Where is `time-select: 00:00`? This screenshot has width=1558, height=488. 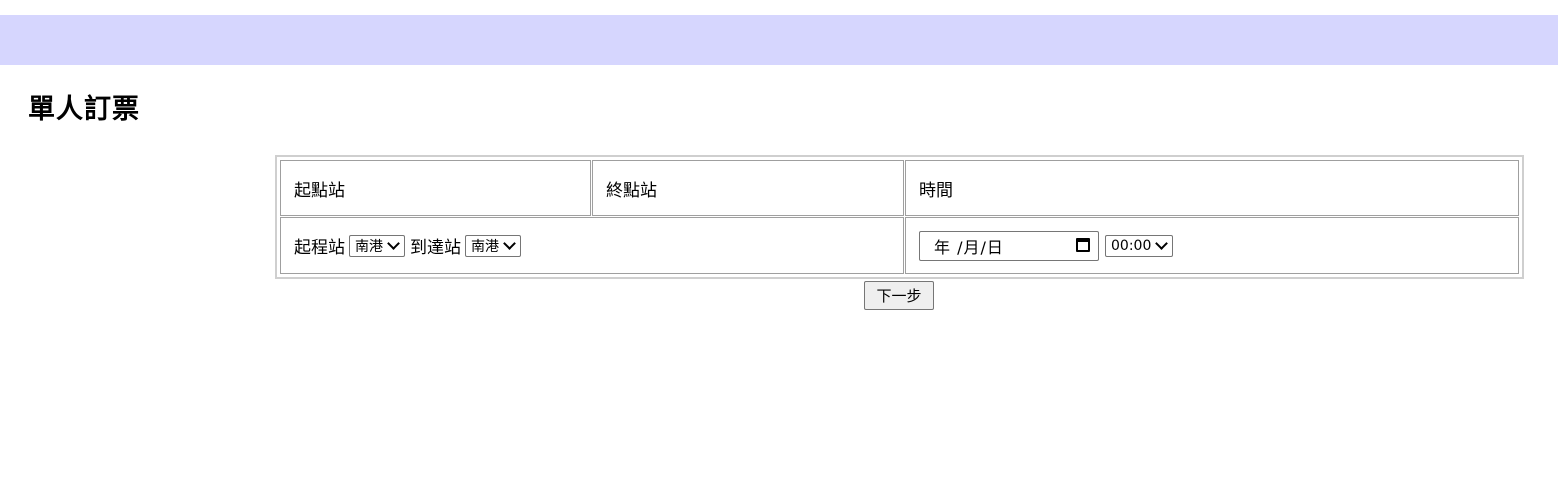 time-select: 00:00 is located at coordinates (1139, 245).